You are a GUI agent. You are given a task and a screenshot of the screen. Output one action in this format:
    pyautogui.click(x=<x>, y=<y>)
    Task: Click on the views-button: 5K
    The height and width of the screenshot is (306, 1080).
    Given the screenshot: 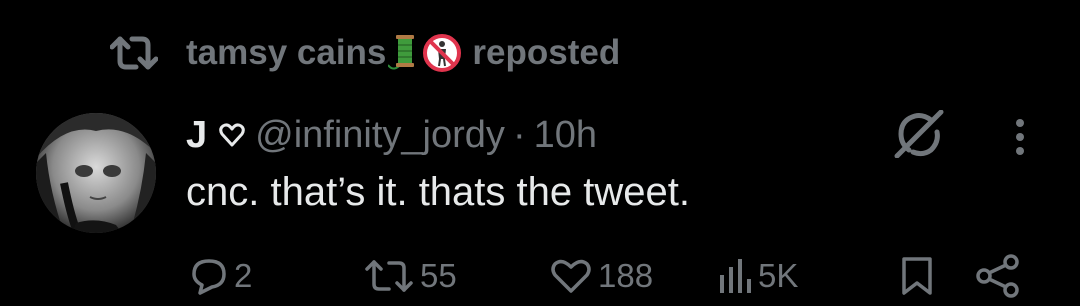 What is the action you would take?
    pyautogui.click(x=758, y=276)
    